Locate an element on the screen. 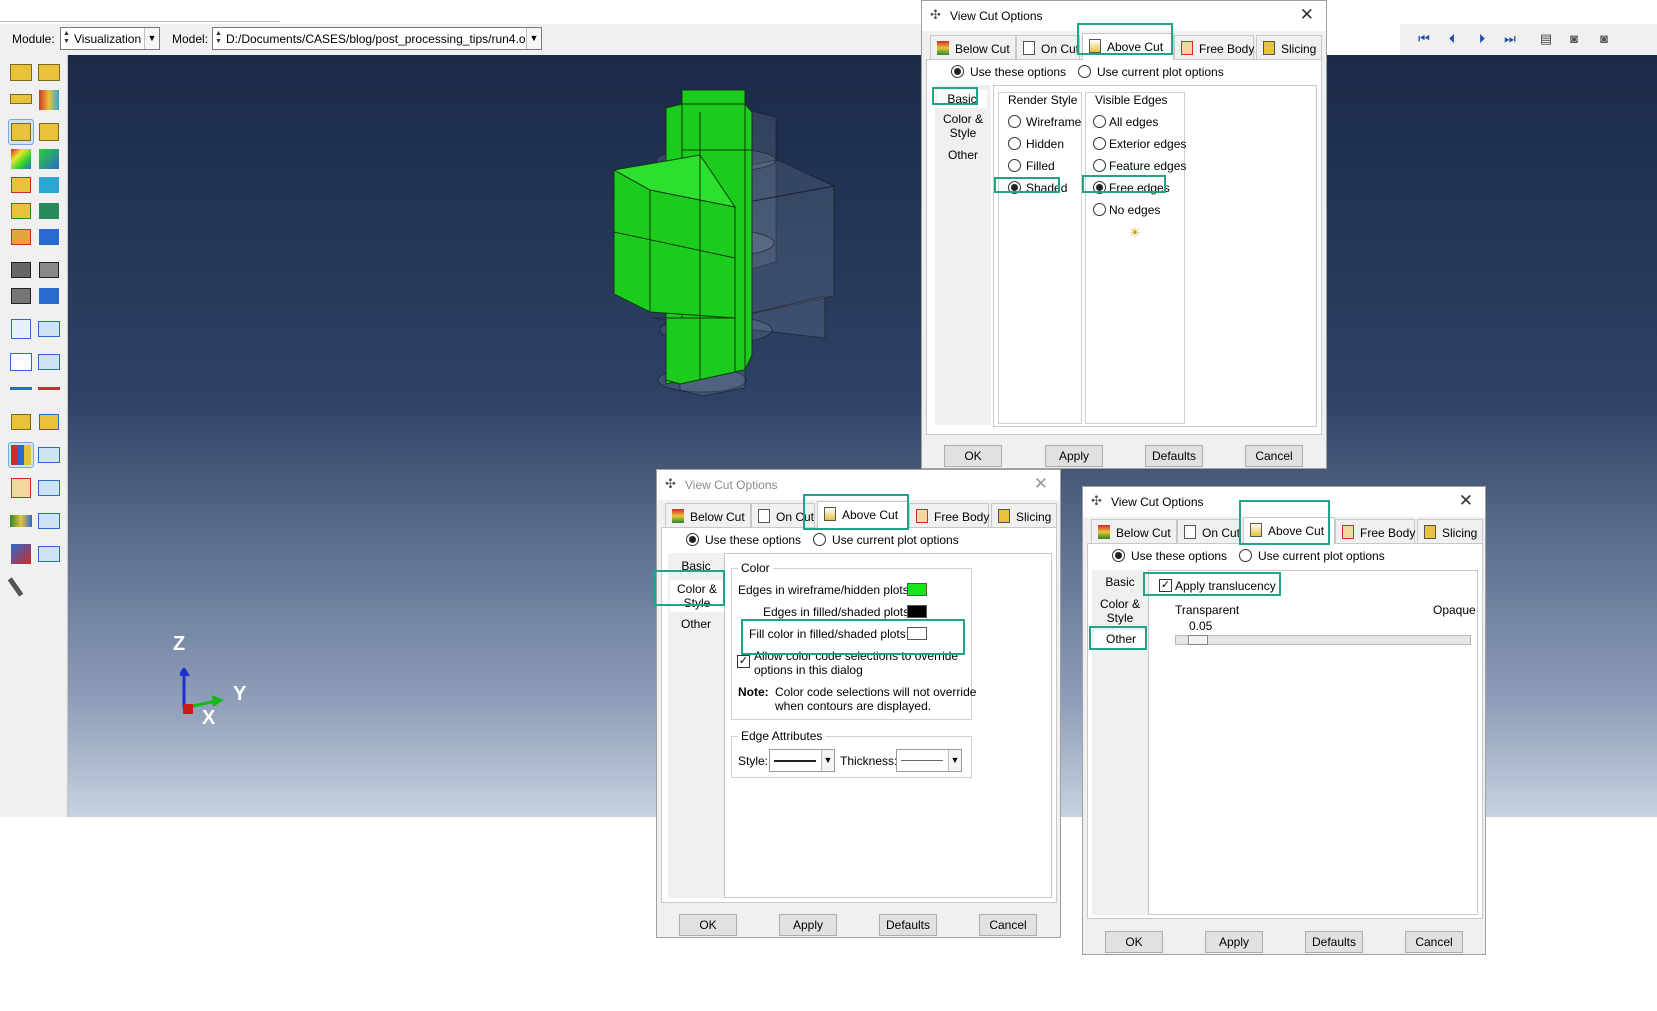  create-xy-data-icon is located at coordinates (21, 362).